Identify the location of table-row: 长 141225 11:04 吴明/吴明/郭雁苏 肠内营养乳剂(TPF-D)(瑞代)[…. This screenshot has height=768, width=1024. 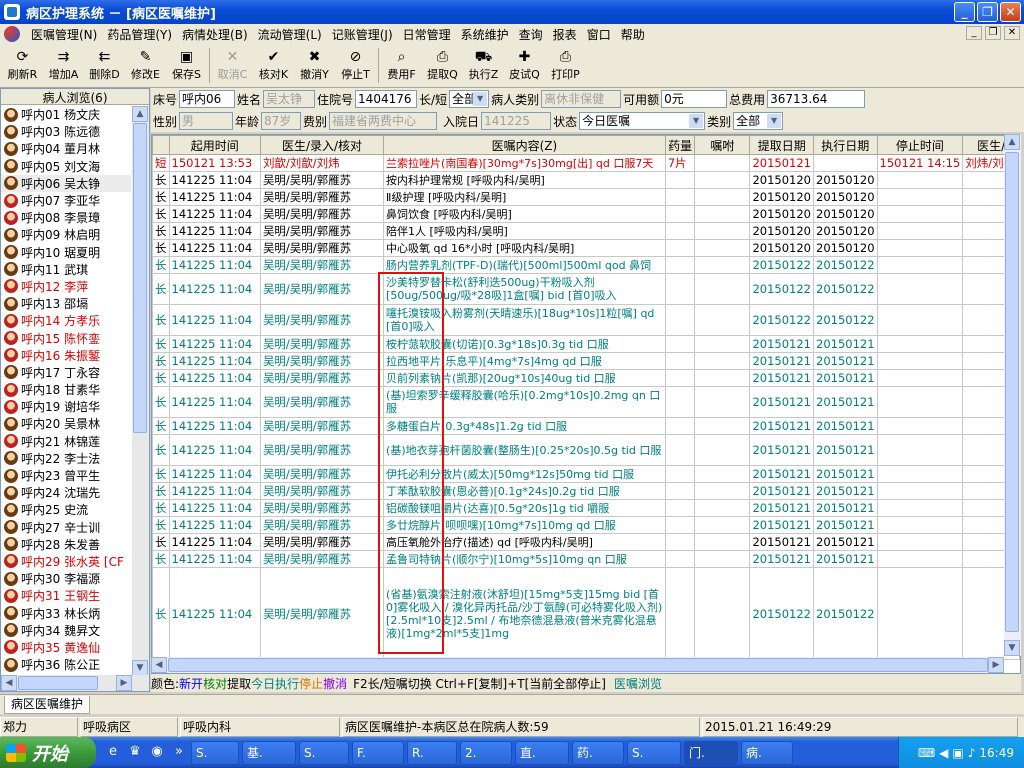
(586, 265).